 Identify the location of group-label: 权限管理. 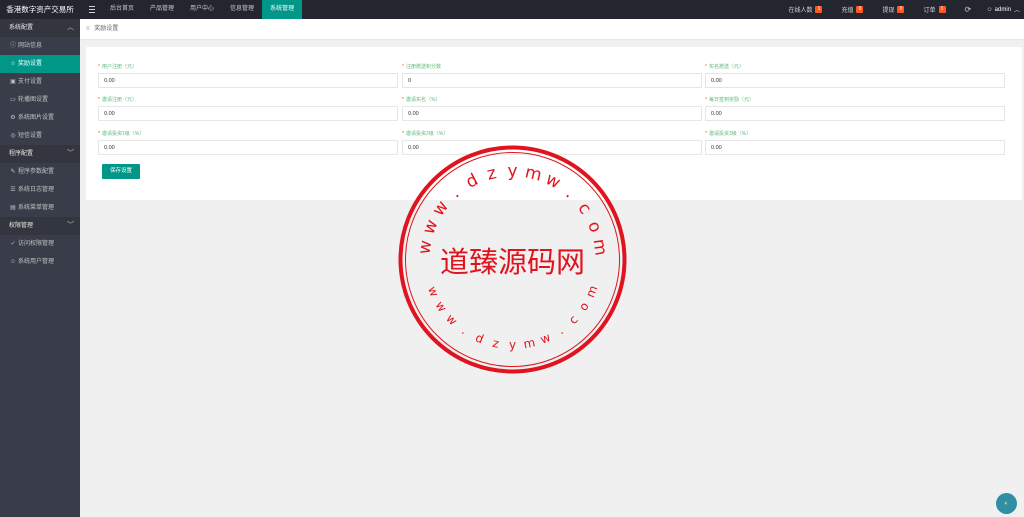
(21, 226).